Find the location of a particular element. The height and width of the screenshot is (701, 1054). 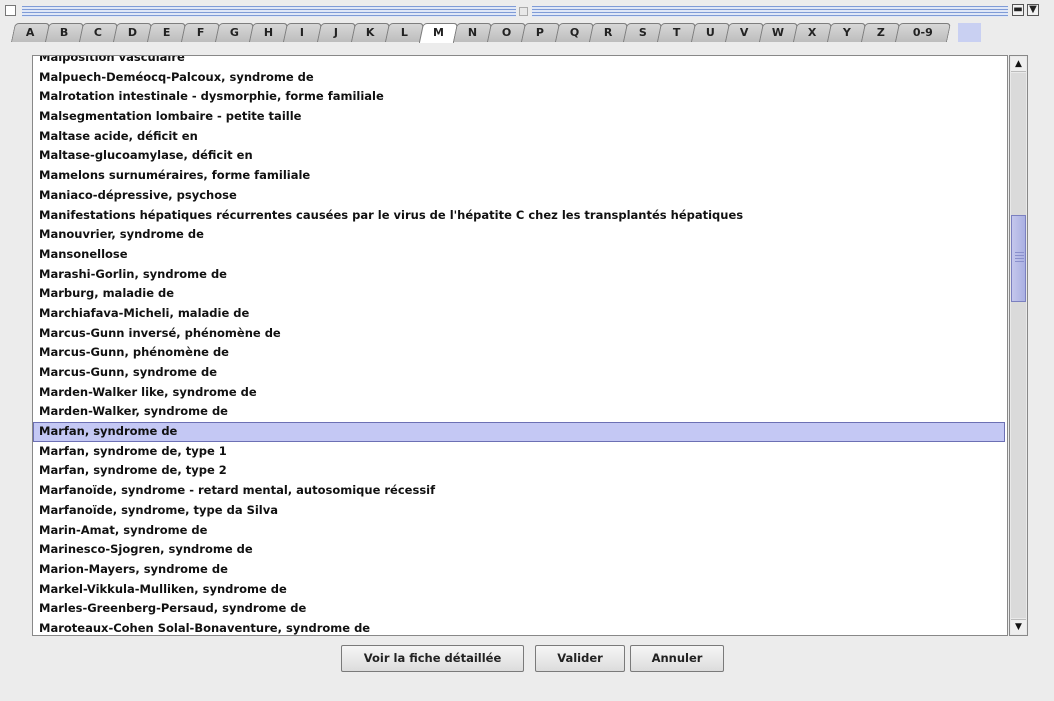

tab-g: G is located at coordinates (234, 32).